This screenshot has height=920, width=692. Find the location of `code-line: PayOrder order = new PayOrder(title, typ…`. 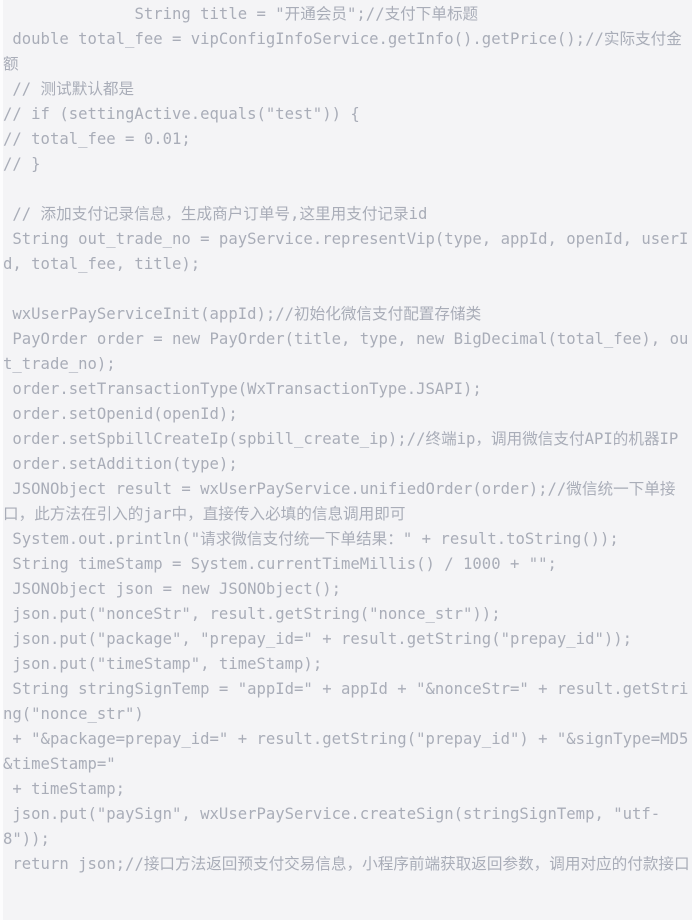

code-line: PayOrder order = new PayOrder(title, typ… is located at coordinates (346, 351).